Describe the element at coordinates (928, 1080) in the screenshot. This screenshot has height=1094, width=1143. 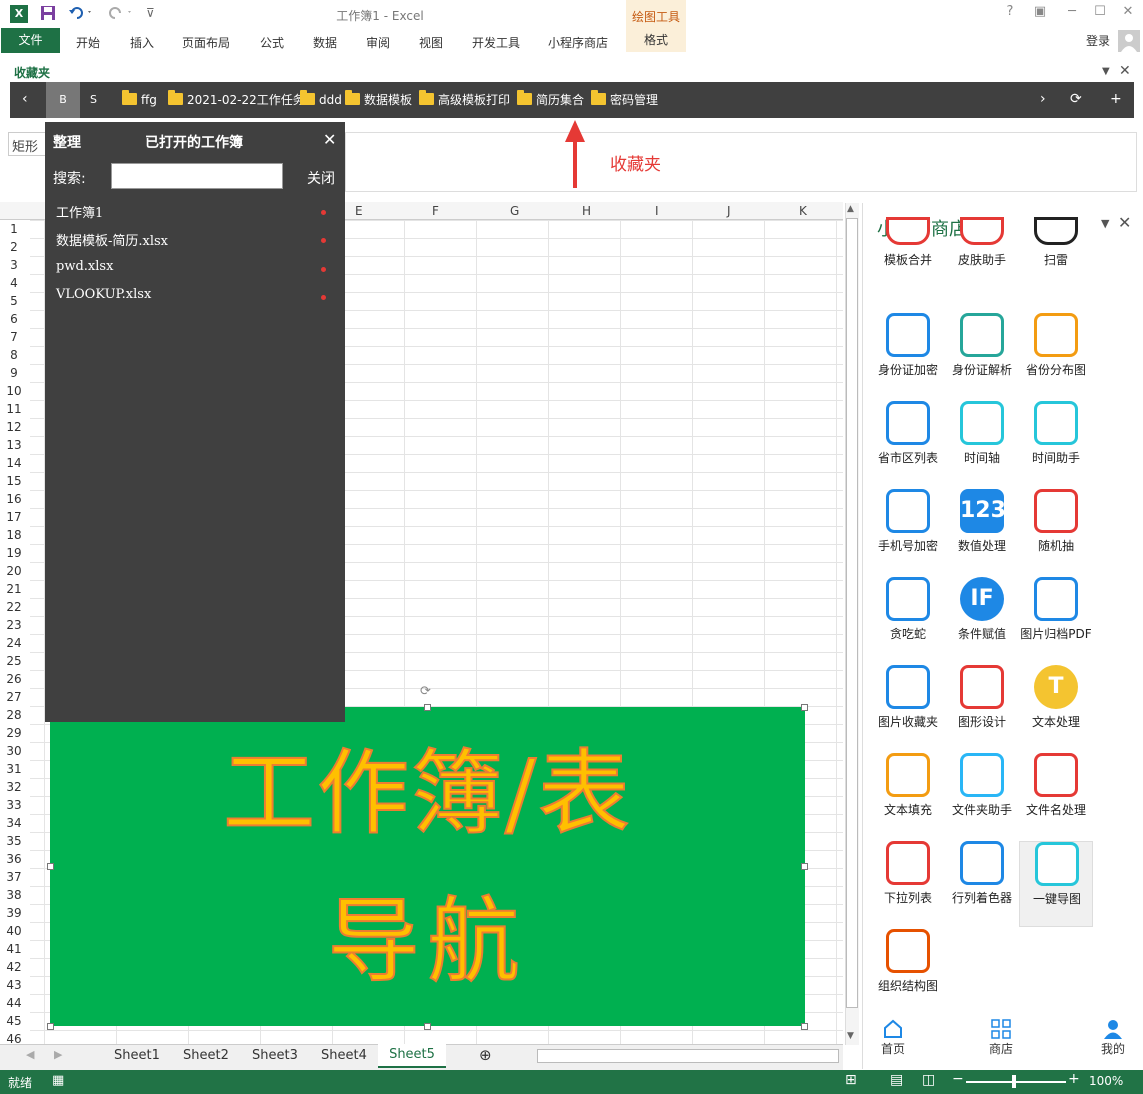
I see `page-break-icon: ◫` at that location.